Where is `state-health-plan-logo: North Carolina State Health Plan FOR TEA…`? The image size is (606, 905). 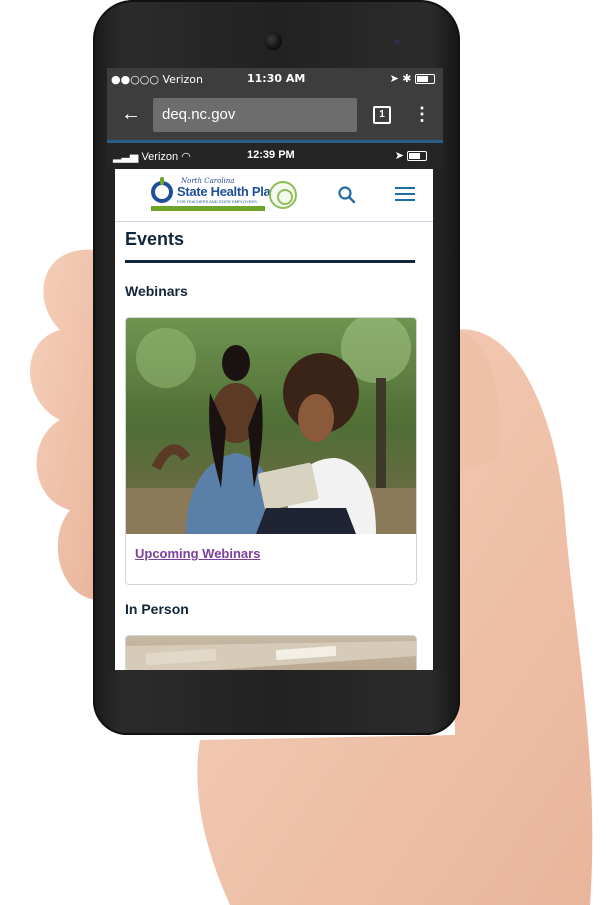
state-health-plan-logo: North Carolina State Health Plan FOR TEA… is located at coordinates (225, 196).